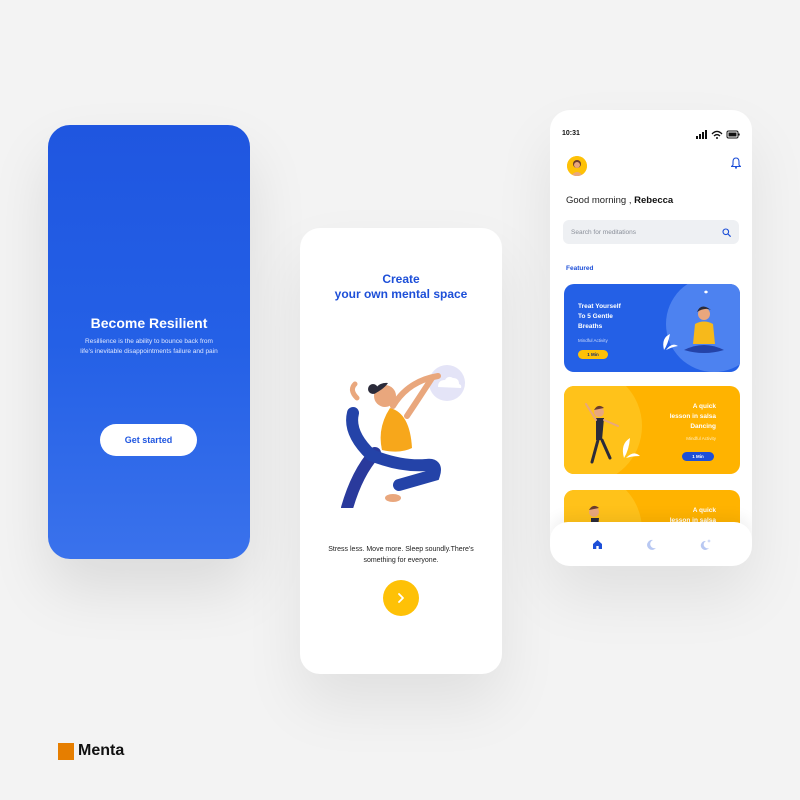  I want to click on bell-icon, so click(736, 163).